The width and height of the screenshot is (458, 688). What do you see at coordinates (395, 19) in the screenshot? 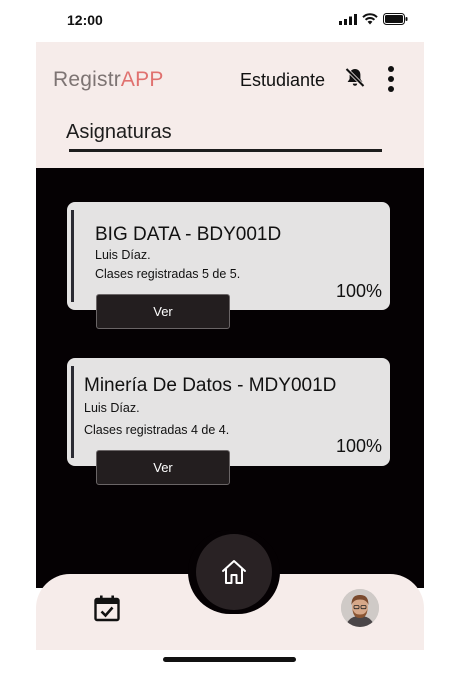
I see `battery-icon` at bounding box center [395, 19].